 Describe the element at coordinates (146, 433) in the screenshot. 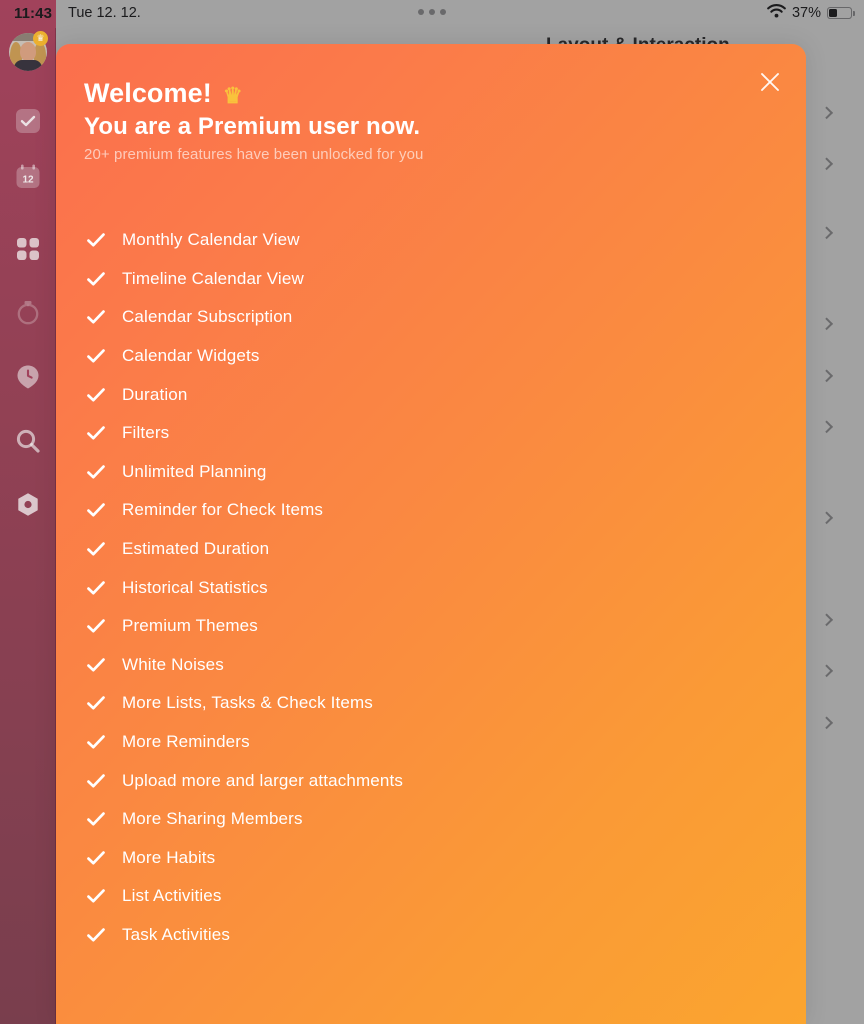

I see `feature-label: Filters` at that location.